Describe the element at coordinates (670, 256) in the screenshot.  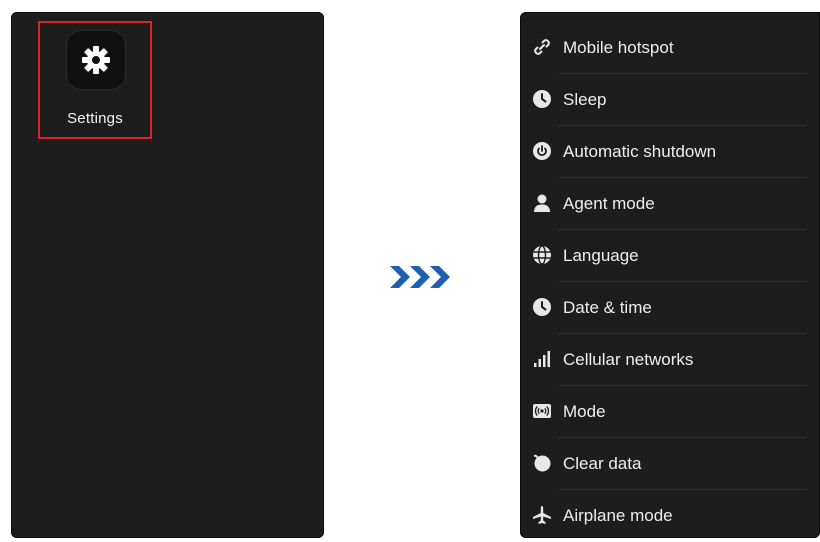
I see `menu-item-language: Language` at that location.